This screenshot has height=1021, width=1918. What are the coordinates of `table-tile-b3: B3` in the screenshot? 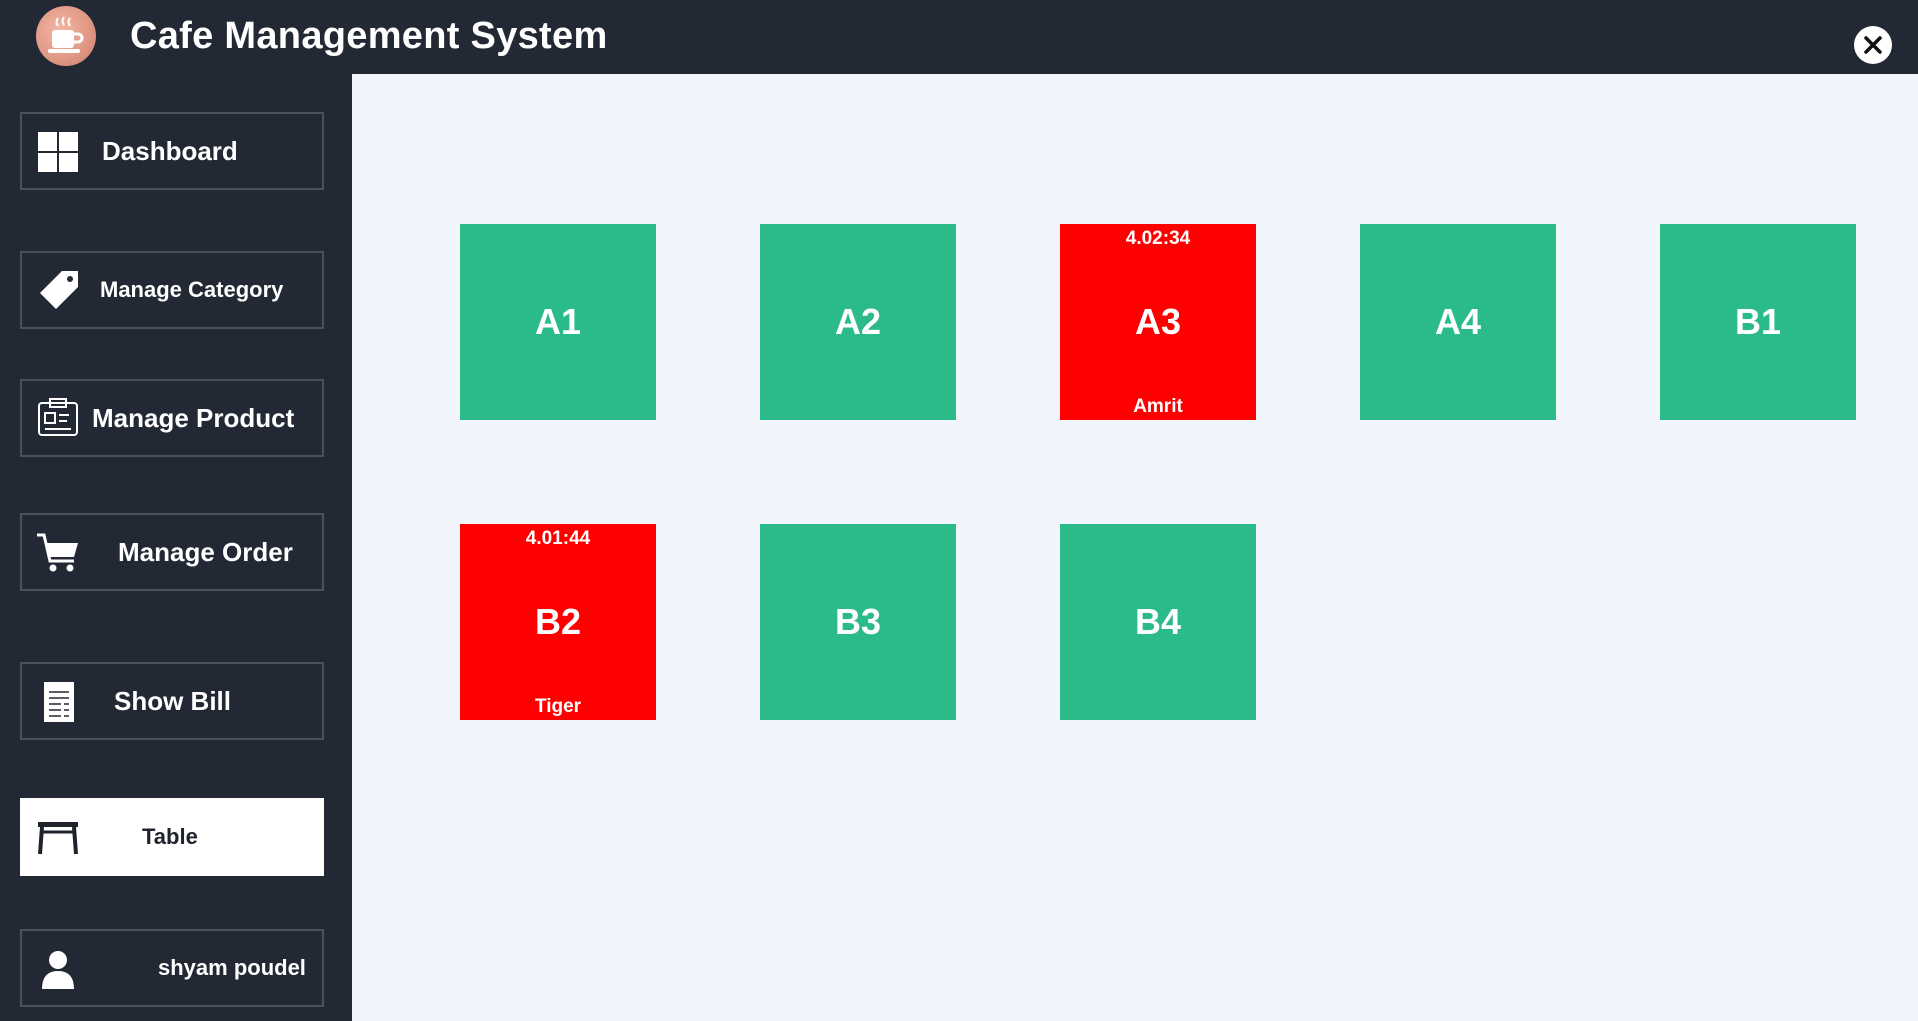 It's located at (858, 622).